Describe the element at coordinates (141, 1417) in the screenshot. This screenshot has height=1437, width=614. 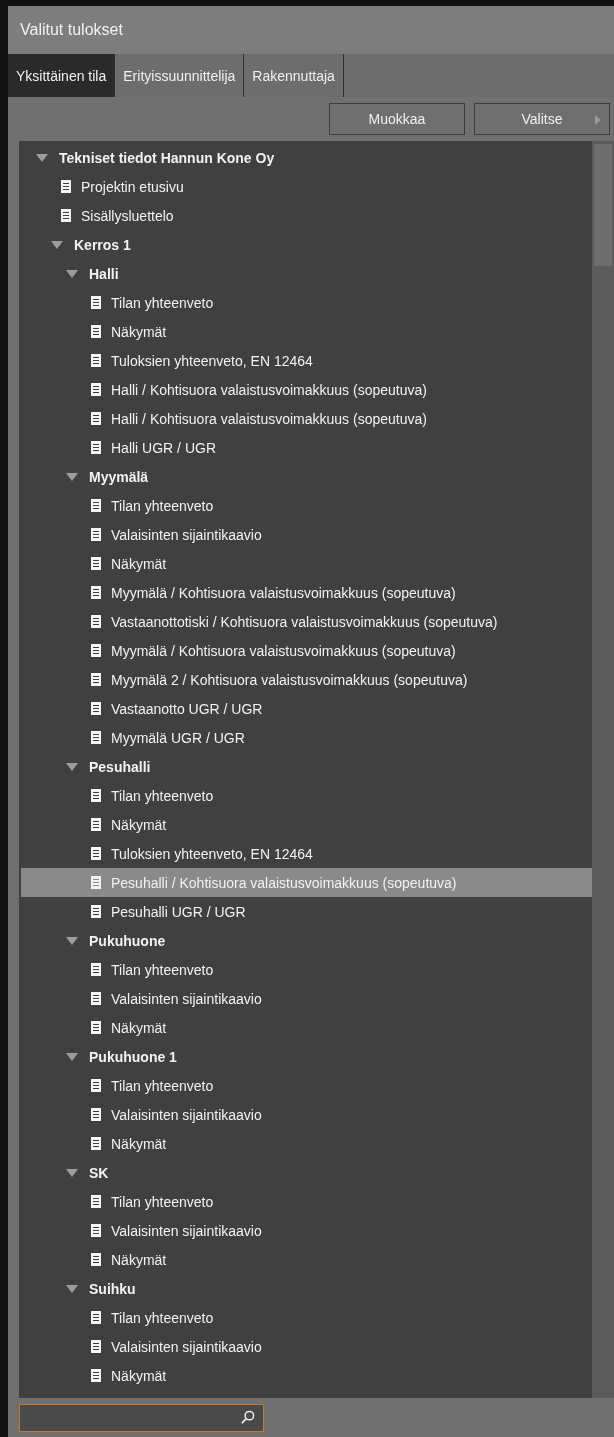
I see `search-field` at that location.